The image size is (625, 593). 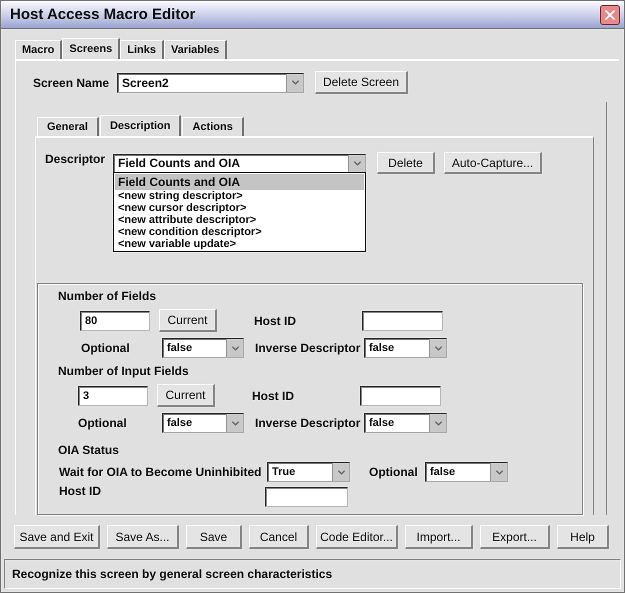 I want to click on window-title: Host Access Macro Editor, so click(x=103, y=14).